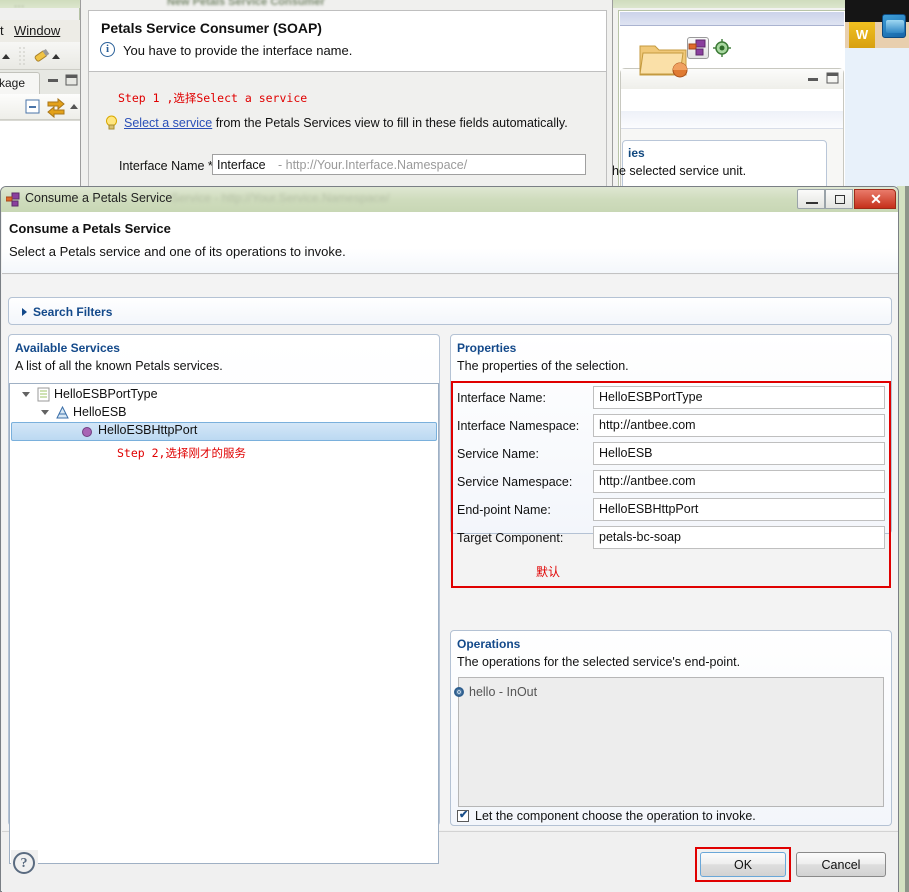 The height and width of the screenshot is (892, 909). Describe the element at coordinates (24, 312) in the screenshot. I see `chevron-right-icon` at that location.